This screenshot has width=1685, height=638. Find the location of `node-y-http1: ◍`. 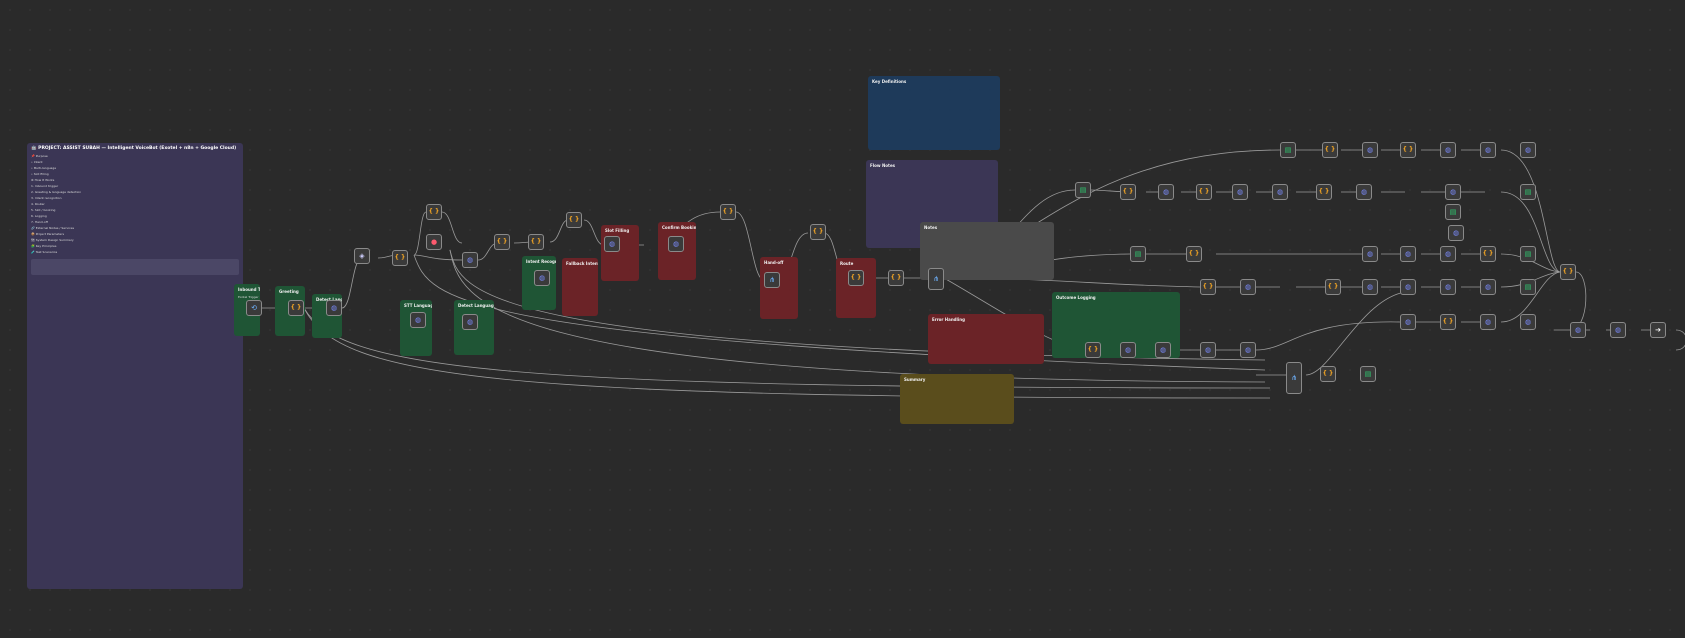

node-y-http1: ◍ is located at coordinates (1578, 330).